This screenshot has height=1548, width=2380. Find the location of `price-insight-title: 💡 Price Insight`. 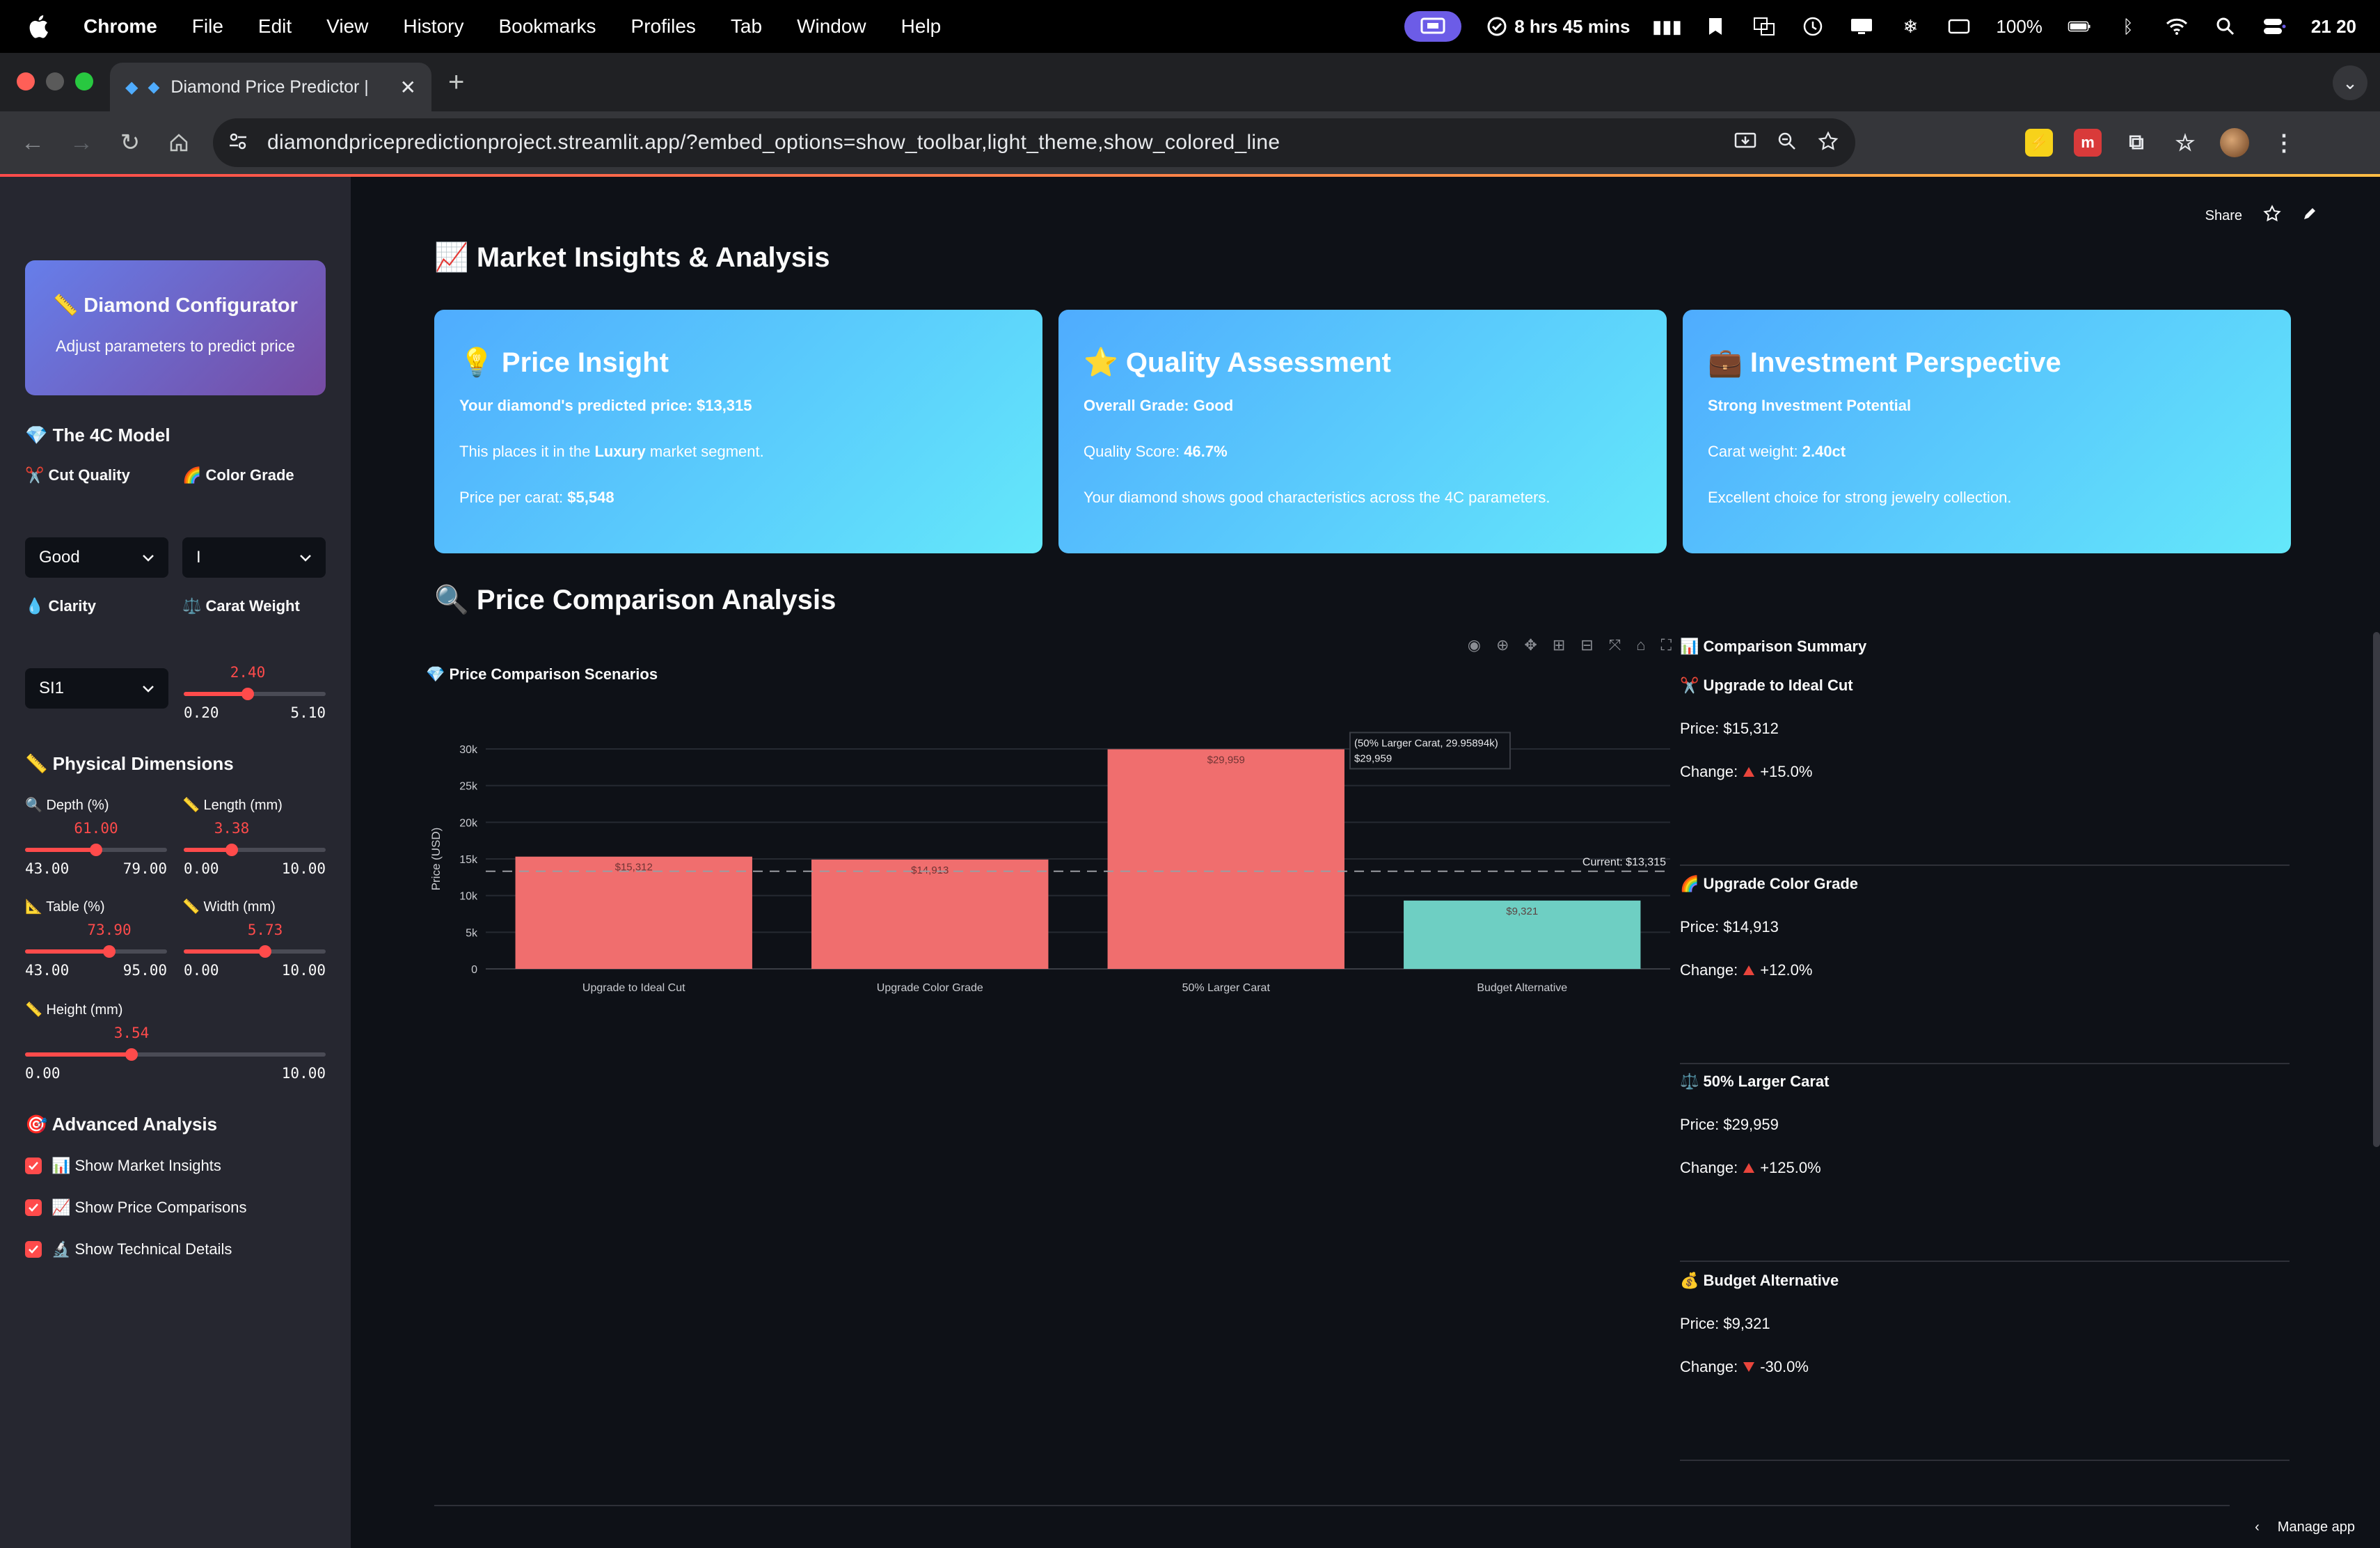

price-insight-title: 💡 Price Insight is located at coordinates (564, 362).